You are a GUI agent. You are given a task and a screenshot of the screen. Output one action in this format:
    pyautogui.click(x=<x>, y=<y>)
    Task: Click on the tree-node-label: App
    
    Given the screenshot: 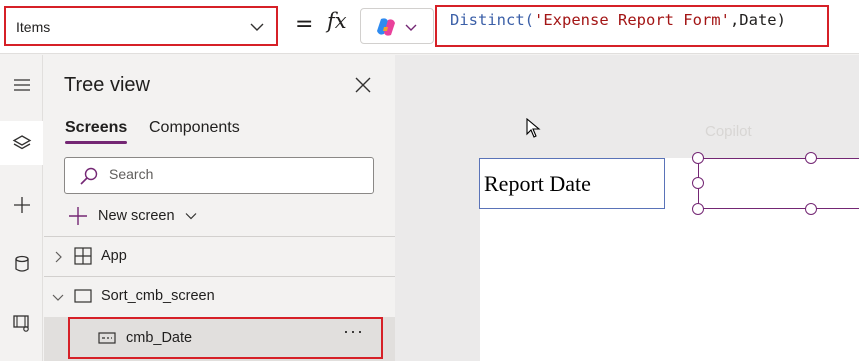 What is the action you would take?
    pyautogui.click(x=114, y=256)
    